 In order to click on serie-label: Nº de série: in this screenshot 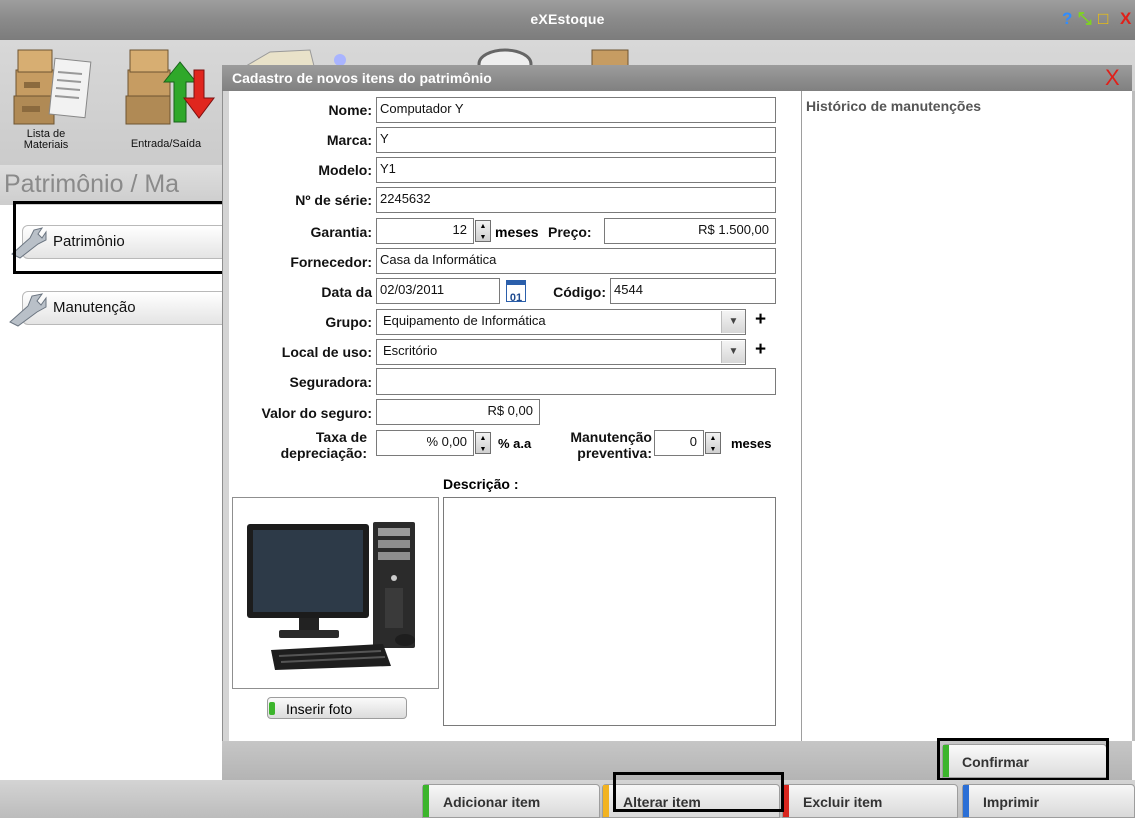, I will do `click(333, 200)`.